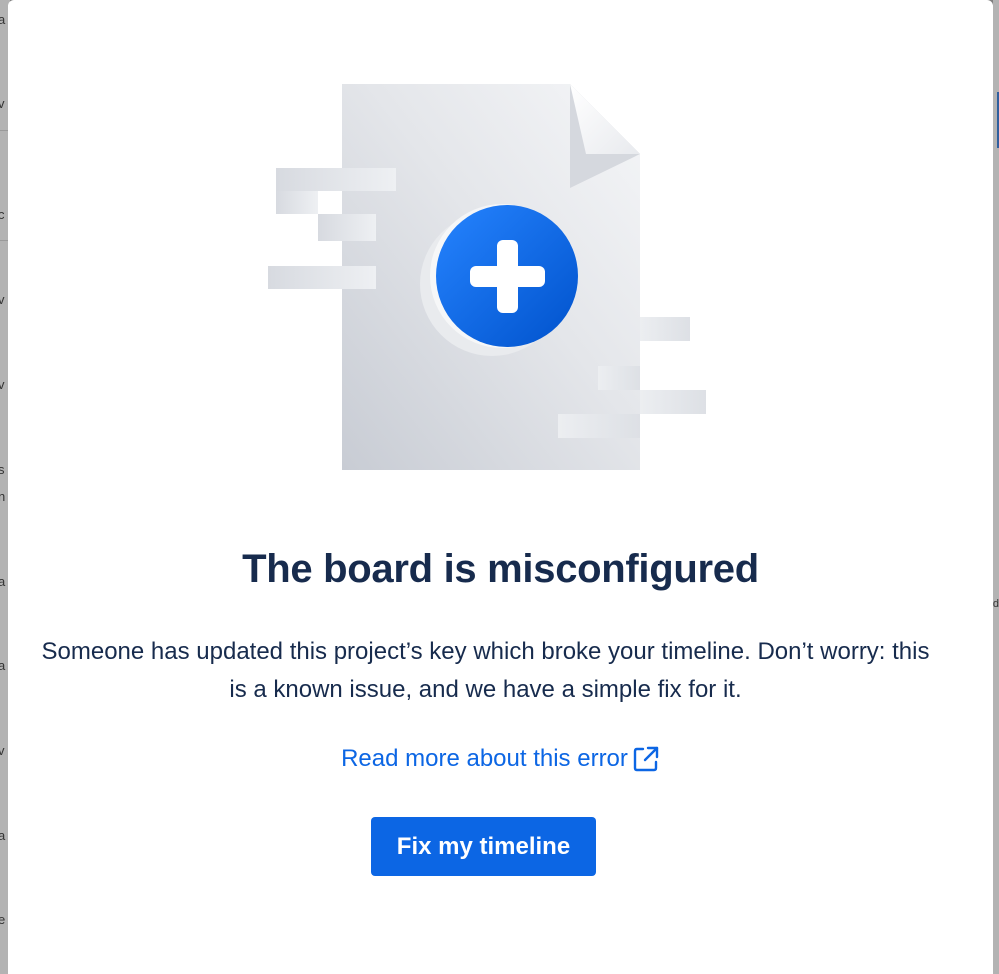 The image size is (999, 974). Describe the element at coordinates (3, 496) in the screenshot. I see `background-text-fragment: n` at that location.